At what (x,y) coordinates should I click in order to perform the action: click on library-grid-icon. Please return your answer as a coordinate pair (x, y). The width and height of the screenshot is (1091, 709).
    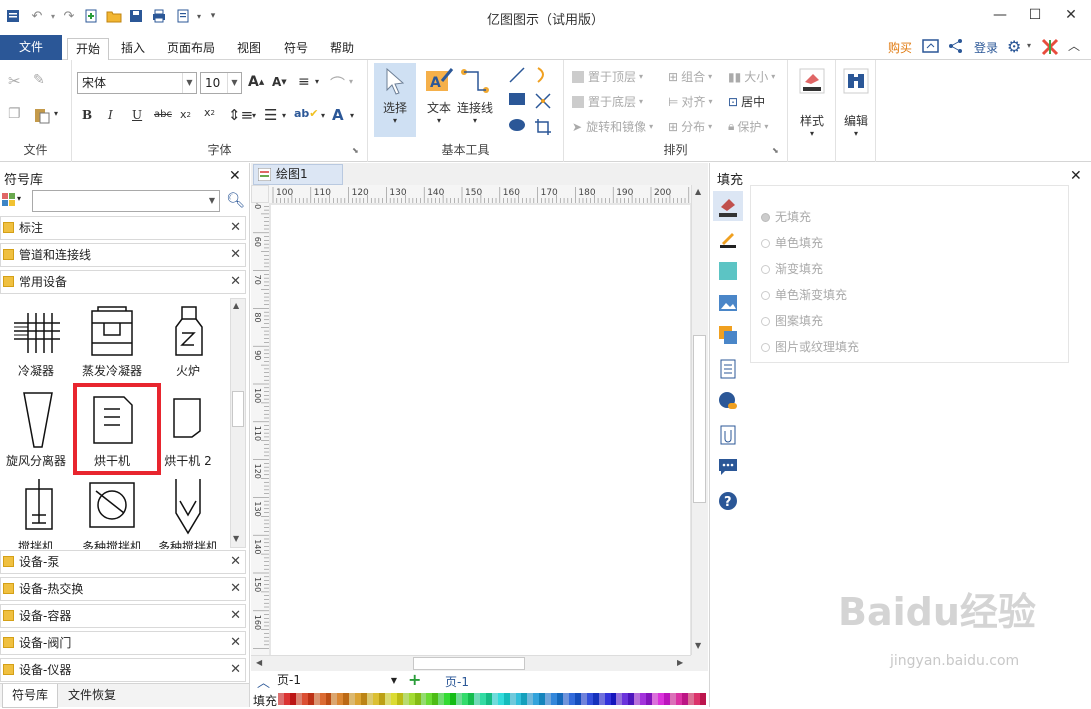
    Looking at the image, I should click on (9, 201).